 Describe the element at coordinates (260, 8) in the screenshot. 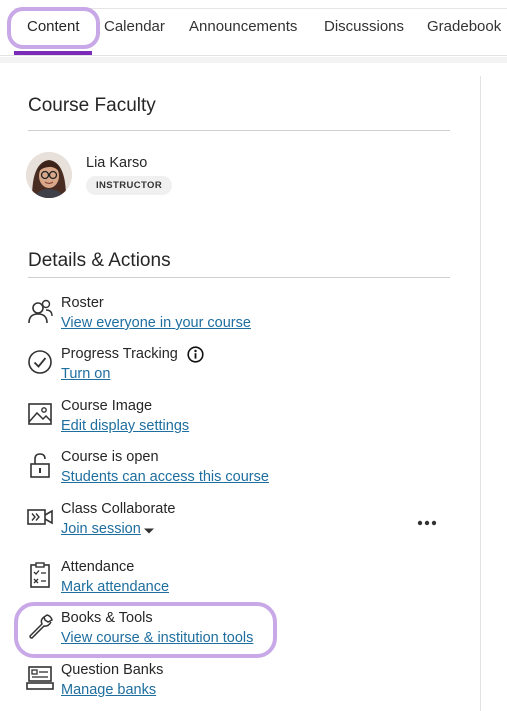

I see `tab-bar-top-edge` at that location.